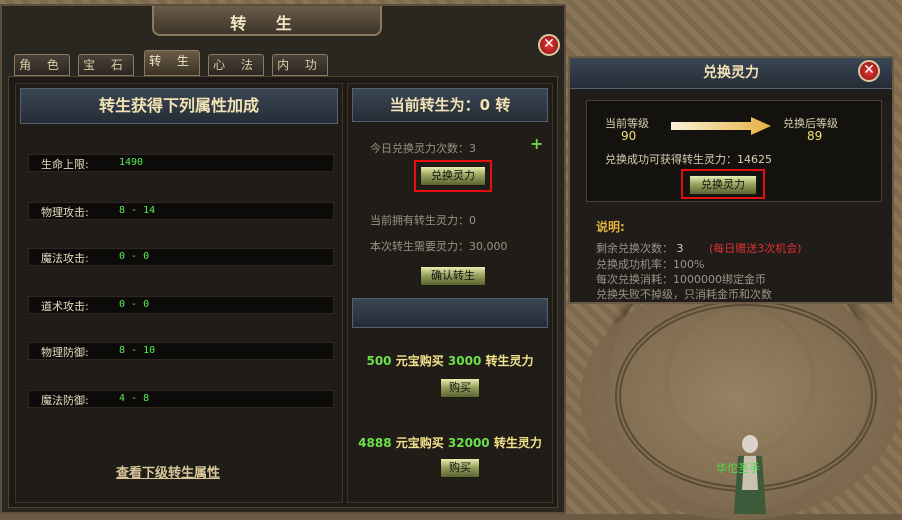 The width and height of the screenshot is (902, 520). Describe the element at coordinates (137, 350) in the screenshot. I see `attr-value: 8 - 10` at that location.